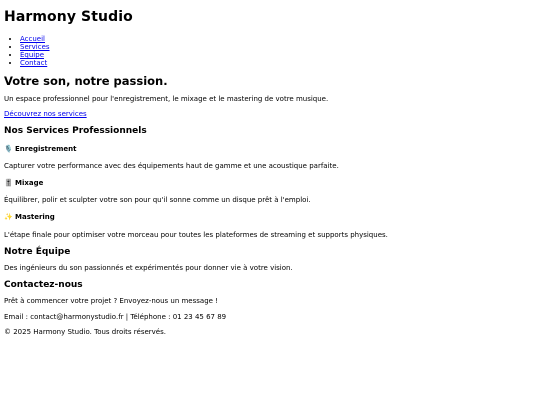  What do you see at coordinates (46, 149) in the screenshot?
I see `service-title-recording-label: Enregistrement` at bounding box center [46, 149].